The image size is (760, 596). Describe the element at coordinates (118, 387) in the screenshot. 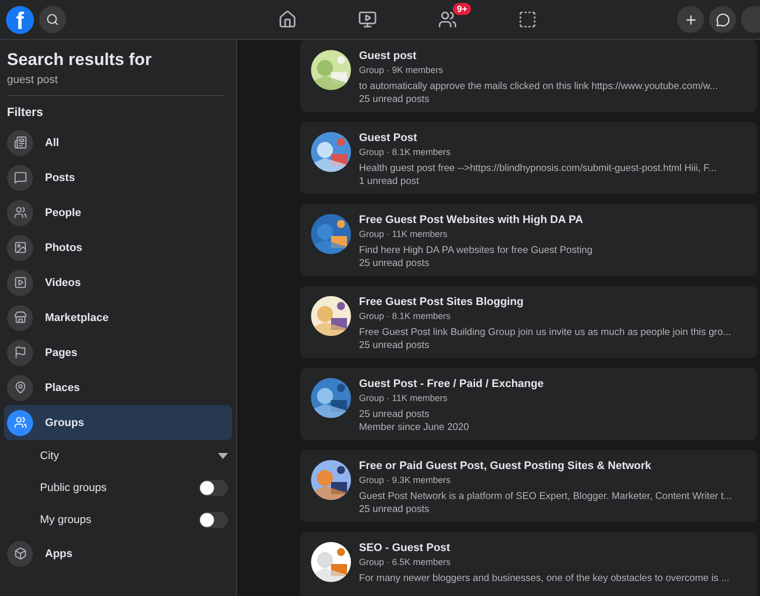

I see `filter-item: Places` at that location.